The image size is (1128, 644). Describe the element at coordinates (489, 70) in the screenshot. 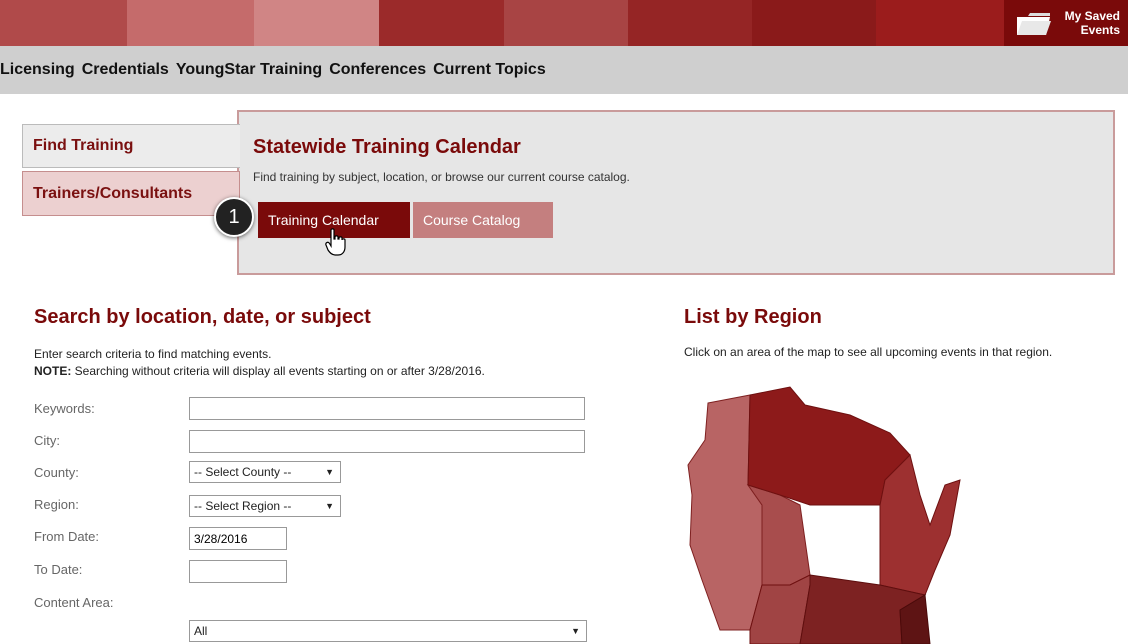

I see `nav-current-topics: Current Topics` at that location.